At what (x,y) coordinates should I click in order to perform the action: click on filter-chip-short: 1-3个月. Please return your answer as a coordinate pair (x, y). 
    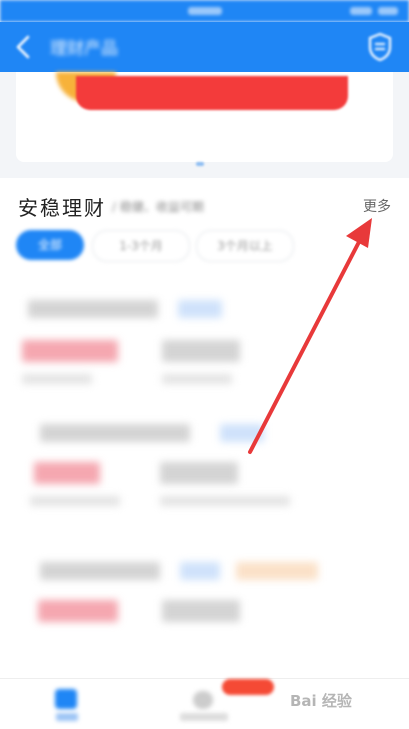
    Looking at the image, I should click on (141, 246).